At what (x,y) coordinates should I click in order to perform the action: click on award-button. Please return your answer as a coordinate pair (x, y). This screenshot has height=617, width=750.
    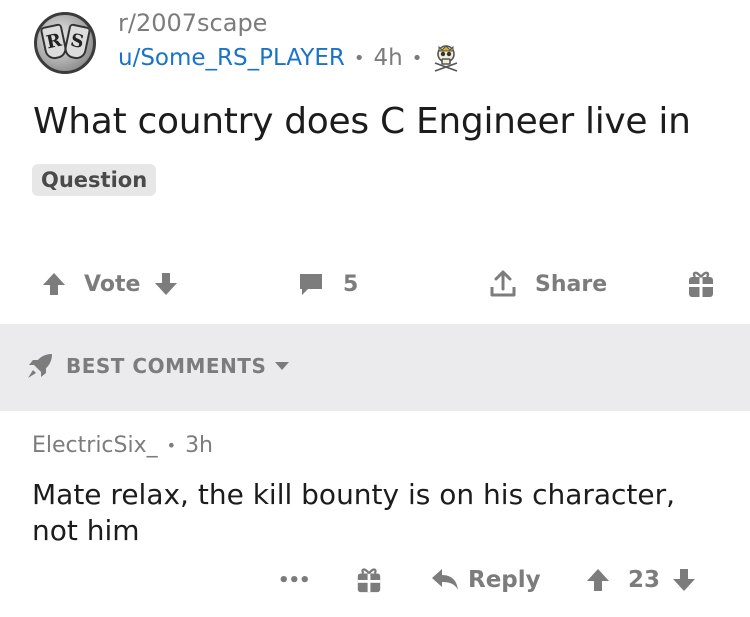
    Looking at the image, I should click on (701, 284).